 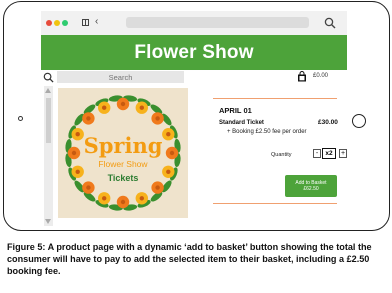 What do you see at coordinates (65, 23) in the screenshot?
I see `window-maximize-button` at bounding box center [65, 23].